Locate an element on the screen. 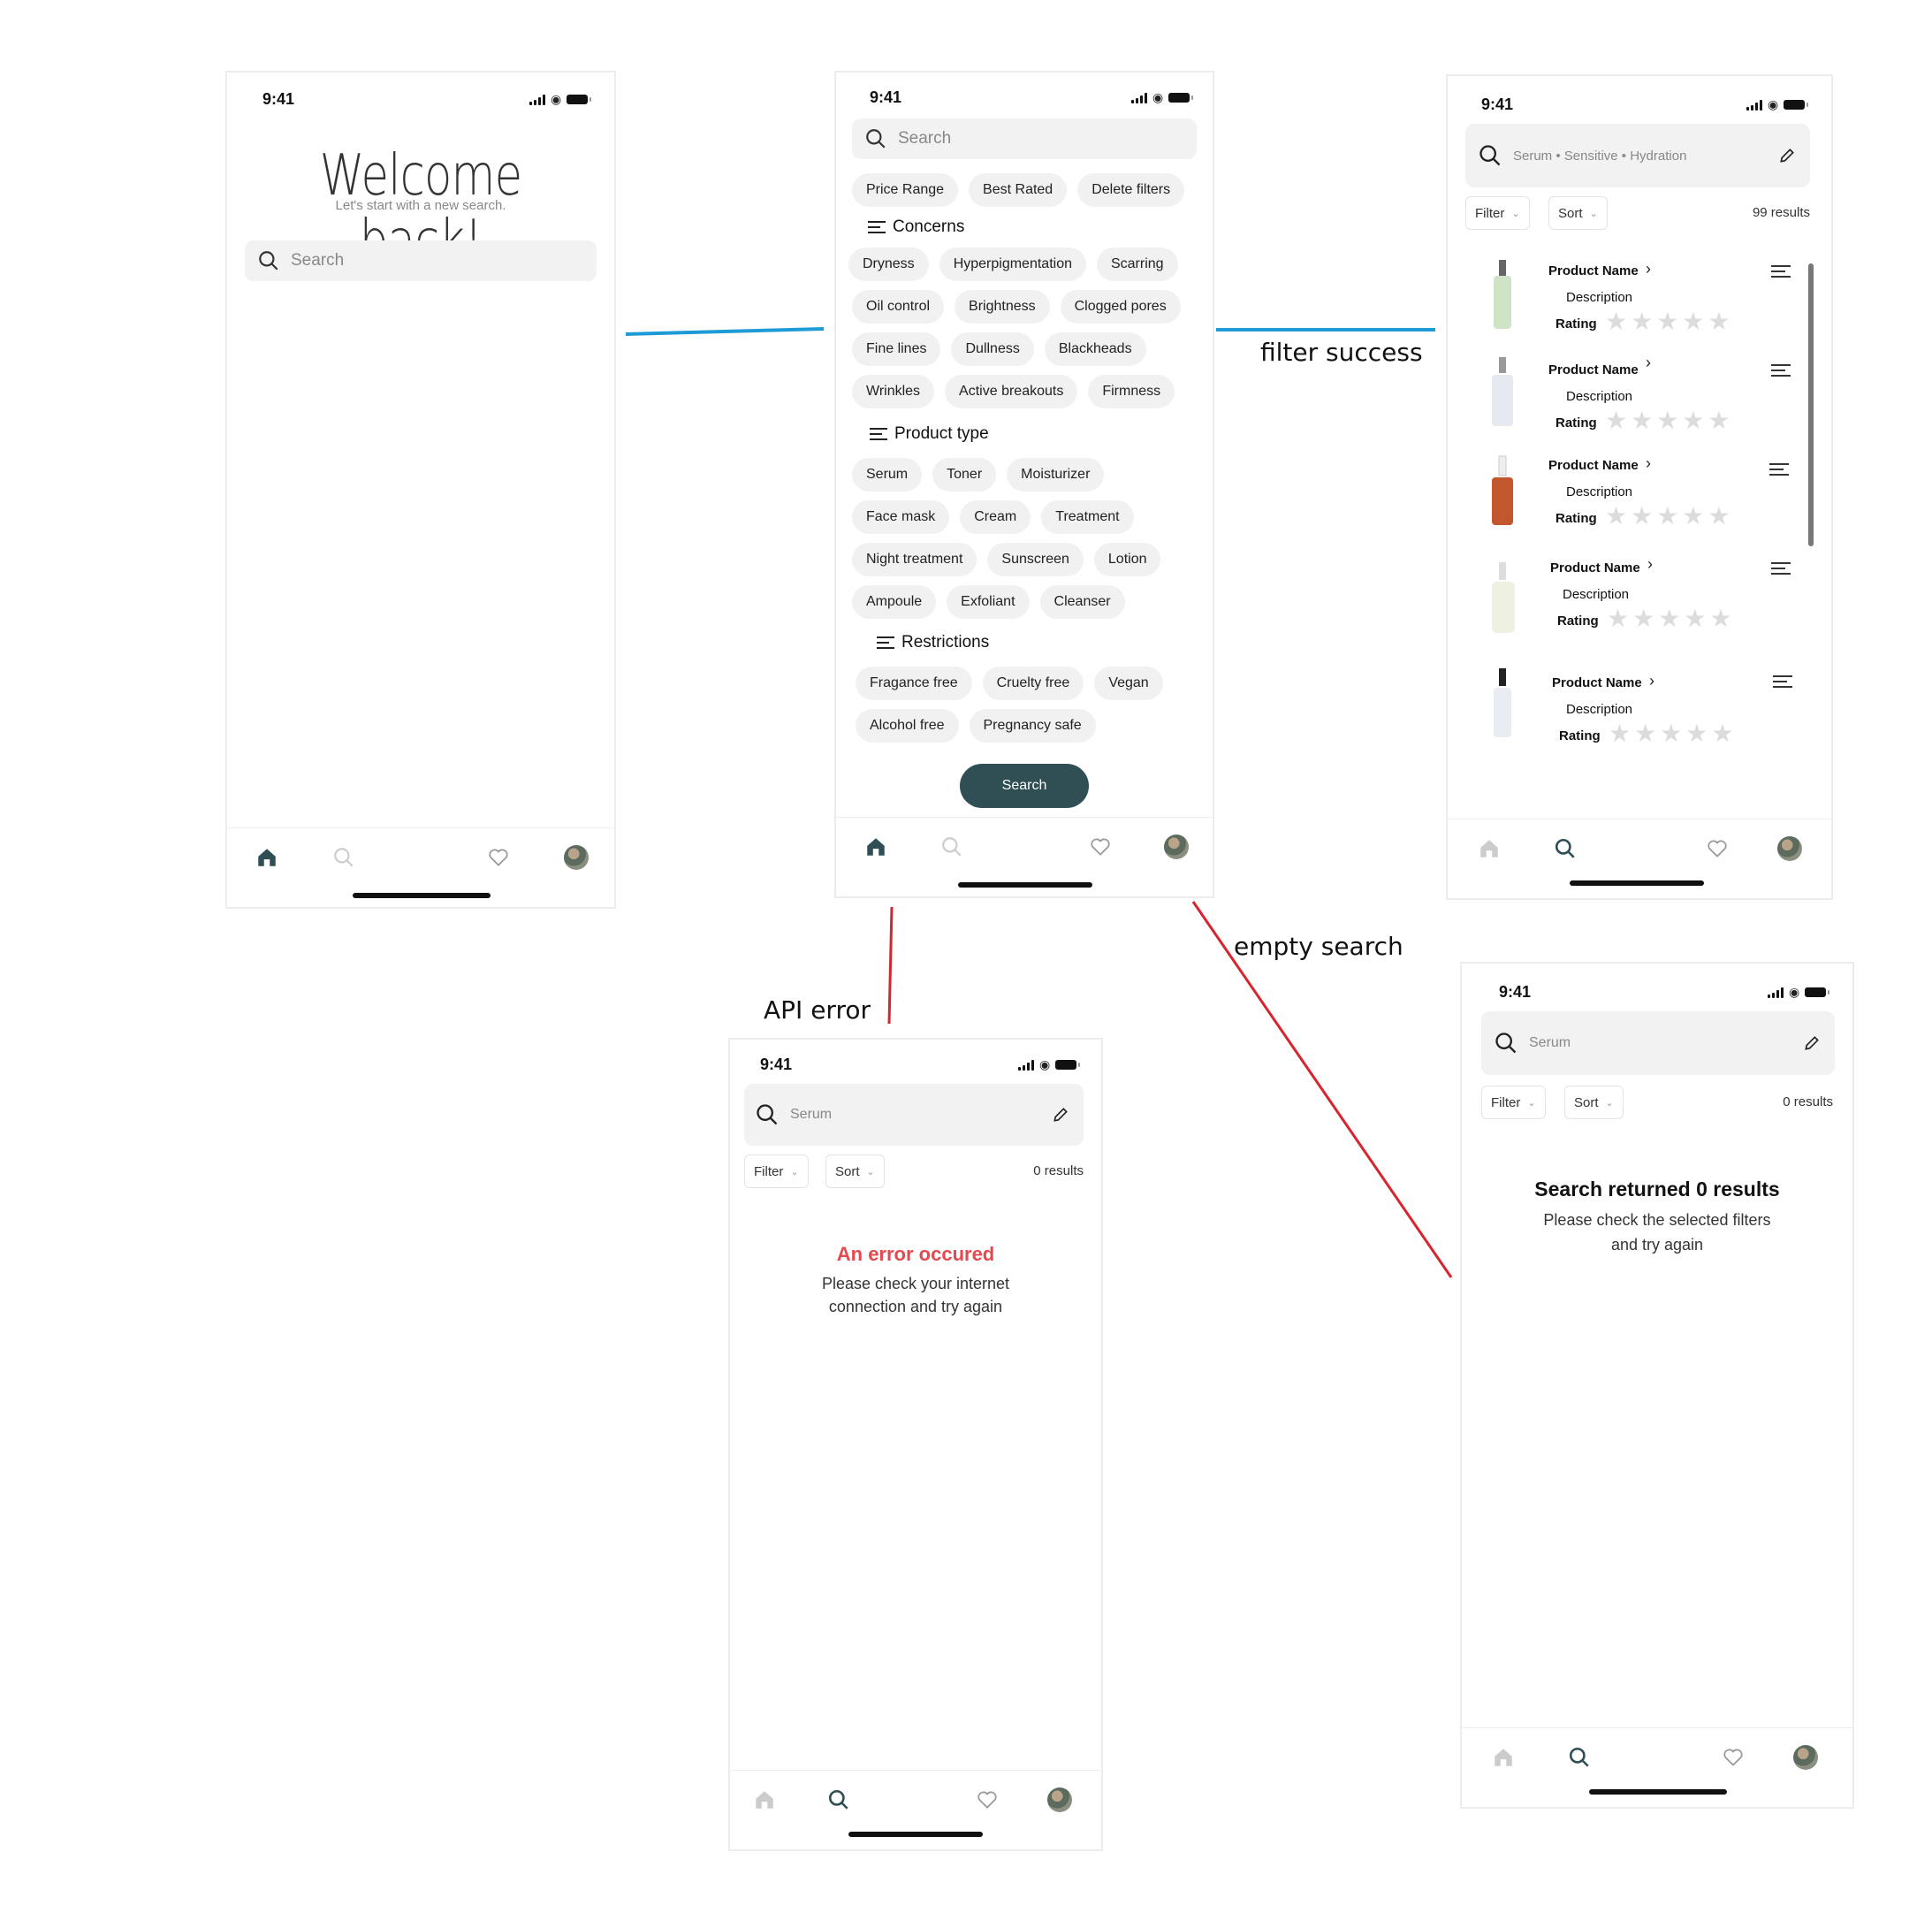 The width and height of the screenshot is (1932, 1913). concerns-row-1: Dryness Hyperpigmentation Scarring is located at coordinates (1018, 265).